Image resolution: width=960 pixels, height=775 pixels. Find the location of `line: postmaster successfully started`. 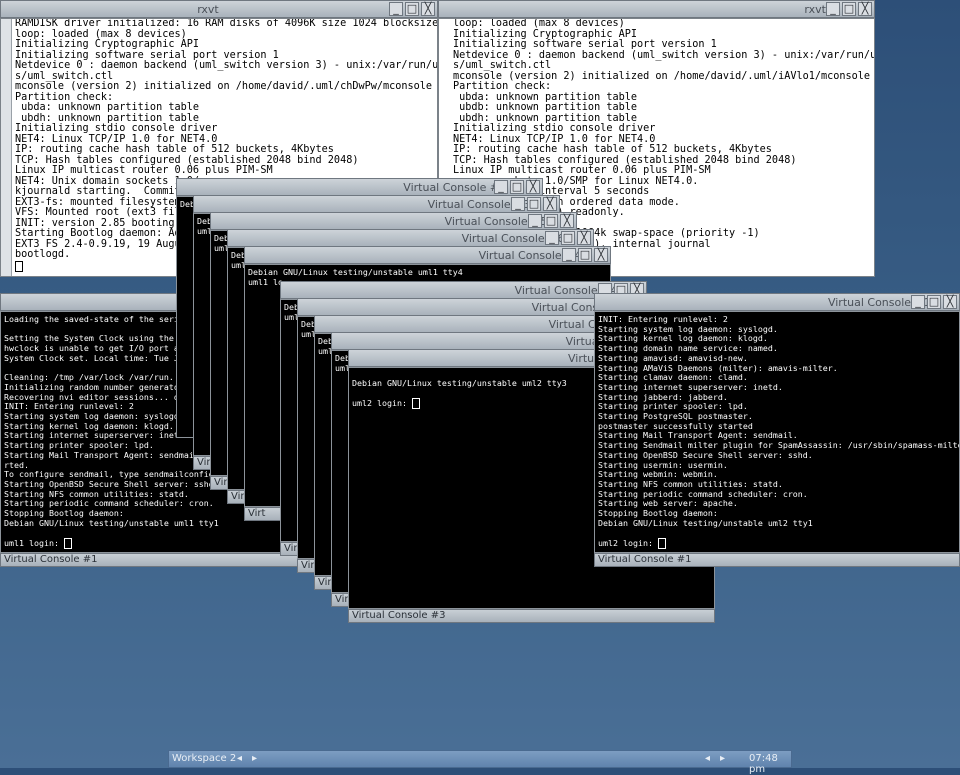

line: postmaster successfully started is located at coordinates (675, 425).